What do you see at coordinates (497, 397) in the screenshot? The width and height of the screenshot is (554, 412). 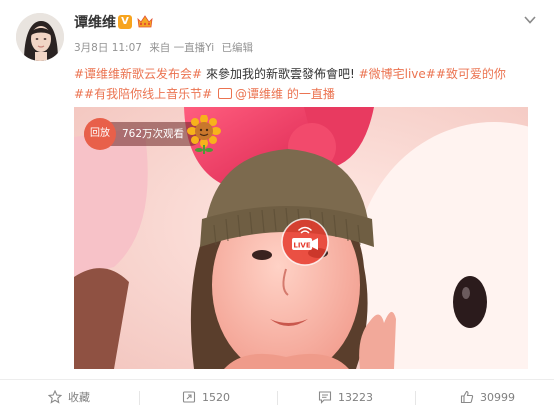 I see `like-count: 30999` at bounding box center [497, 397].